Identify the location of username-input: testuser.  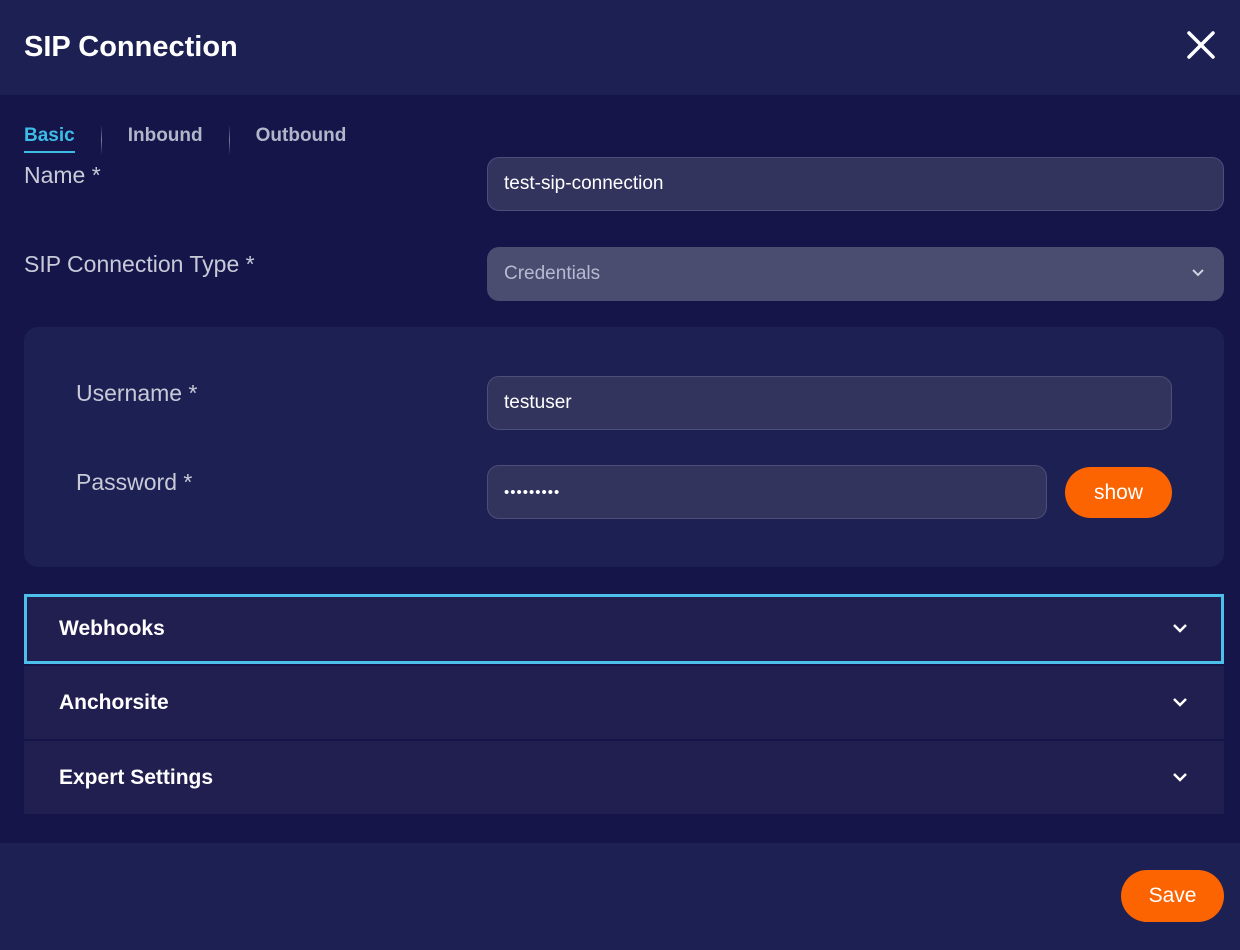
(829, 403).